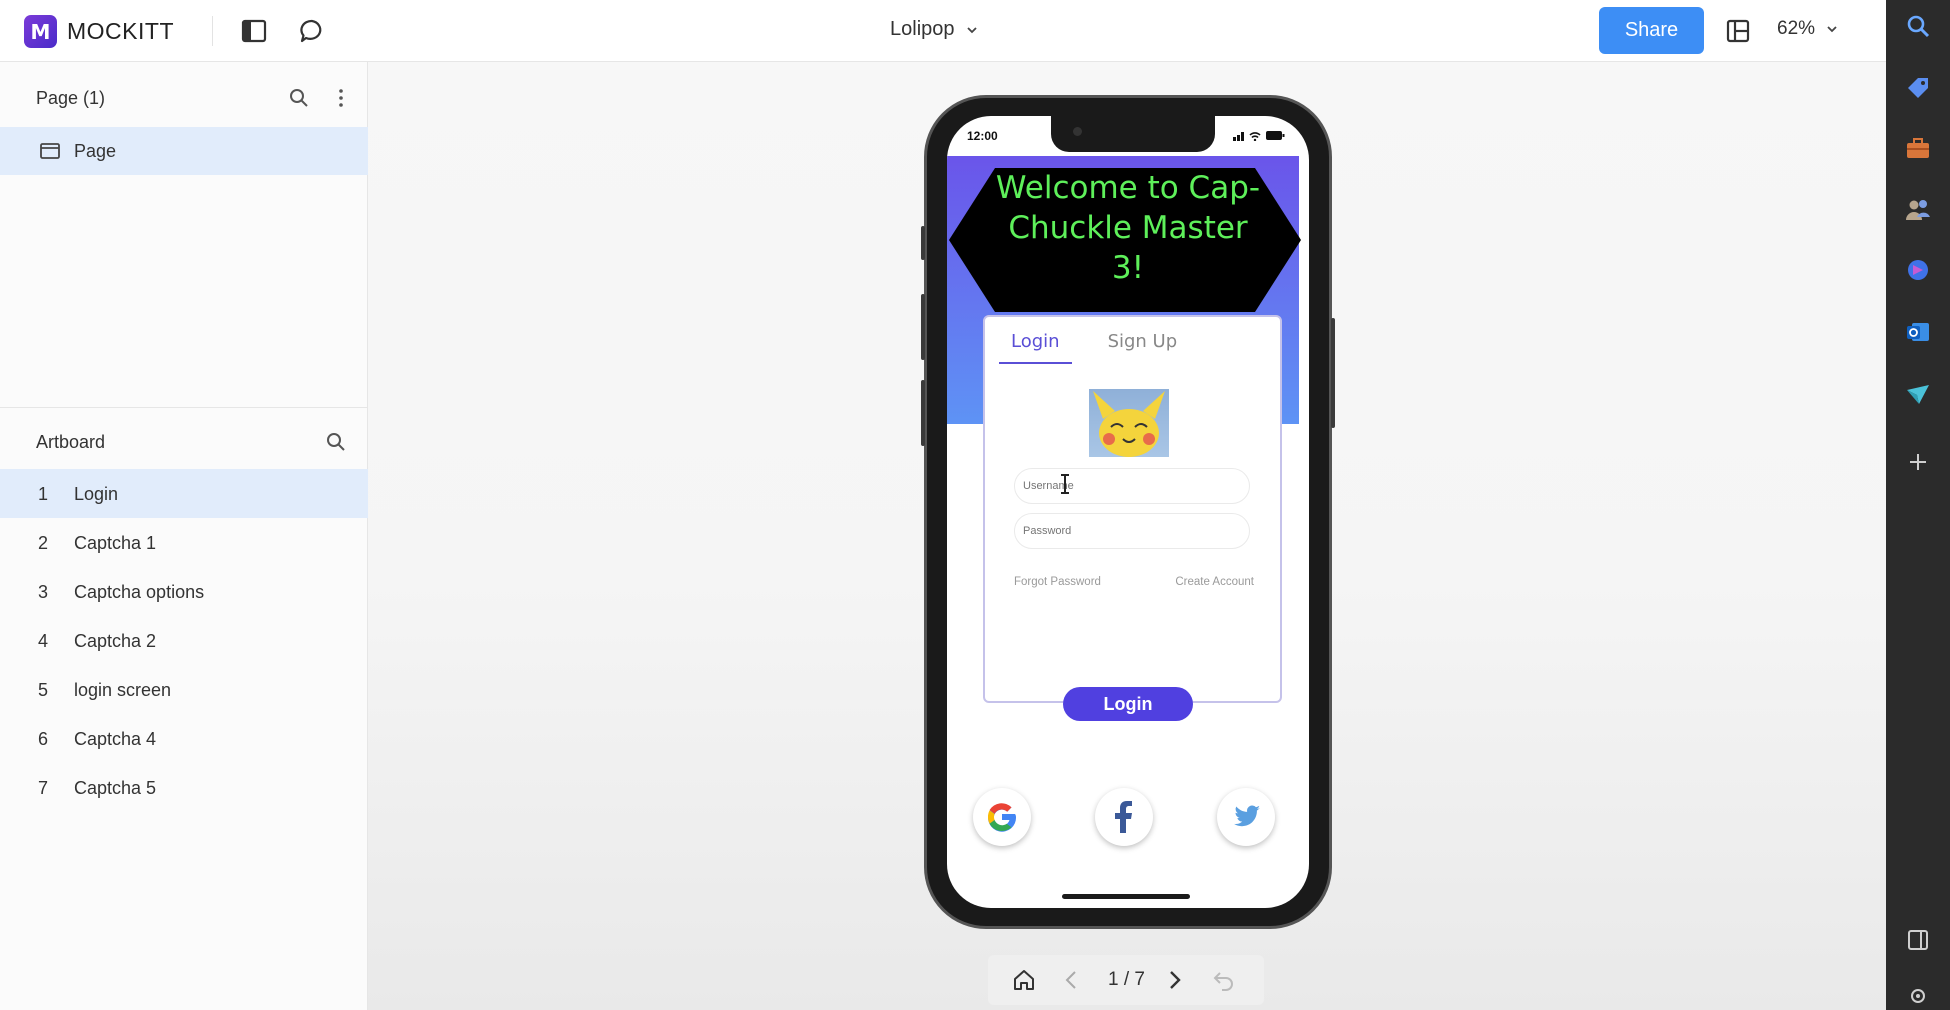 The height and width of the screenshot is (1010, 1950). I want to click on artboard-item-number: 2, so click(43, 543).